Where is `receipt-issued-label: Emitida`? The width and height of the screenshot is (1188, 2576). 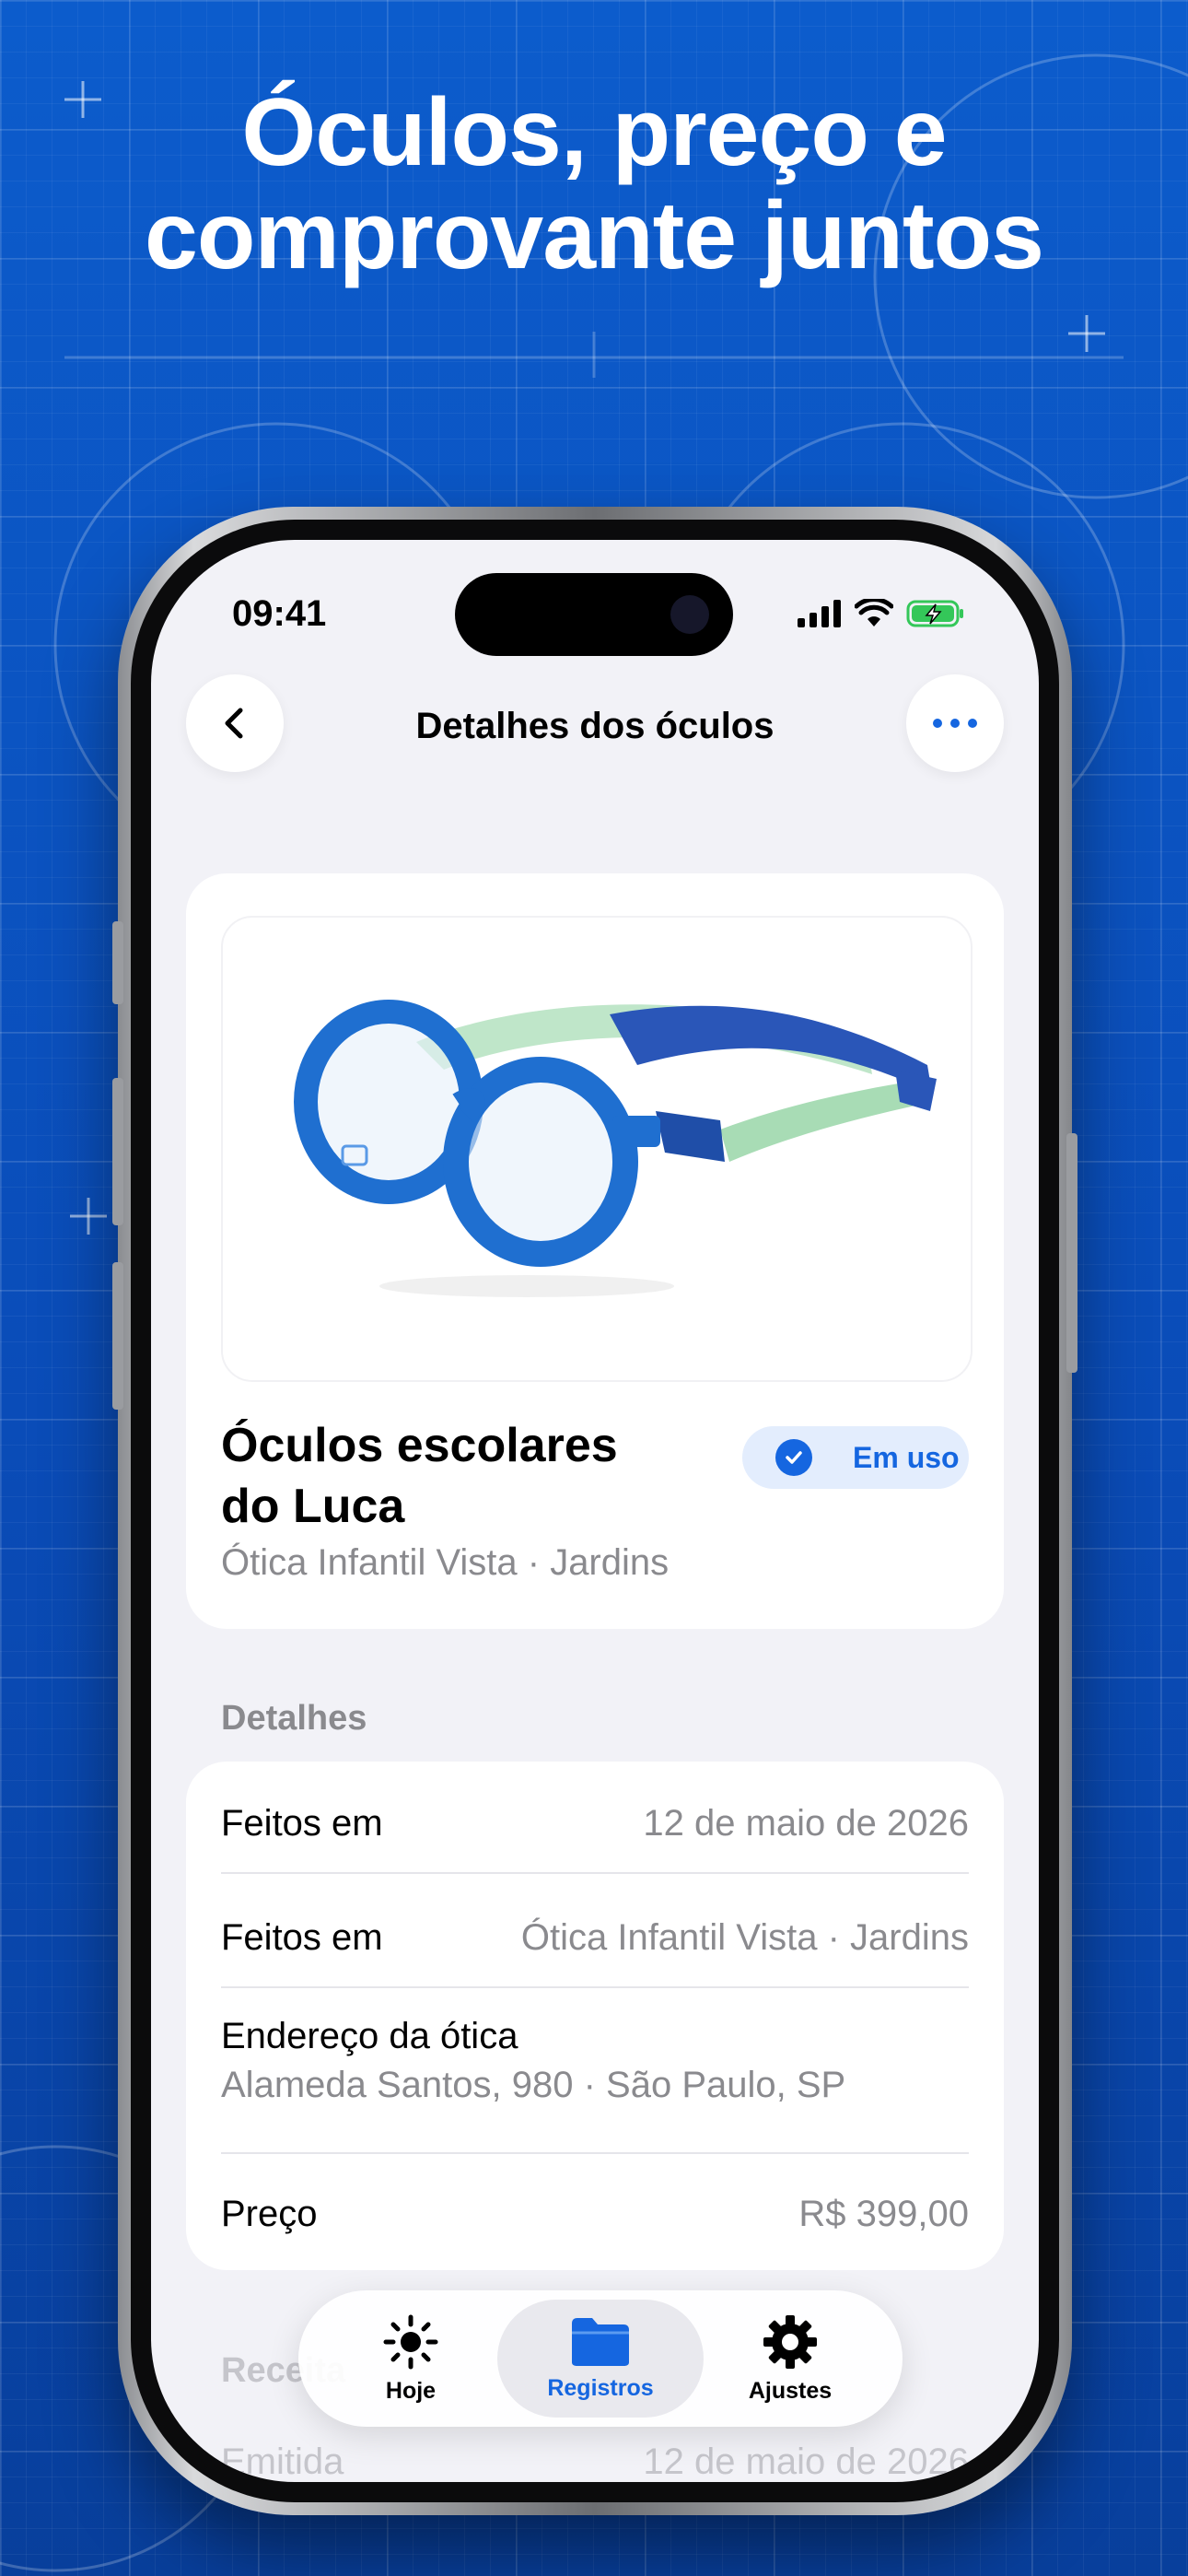 receipt-issued-label: Emitida is located at coordinates (282, 2461).